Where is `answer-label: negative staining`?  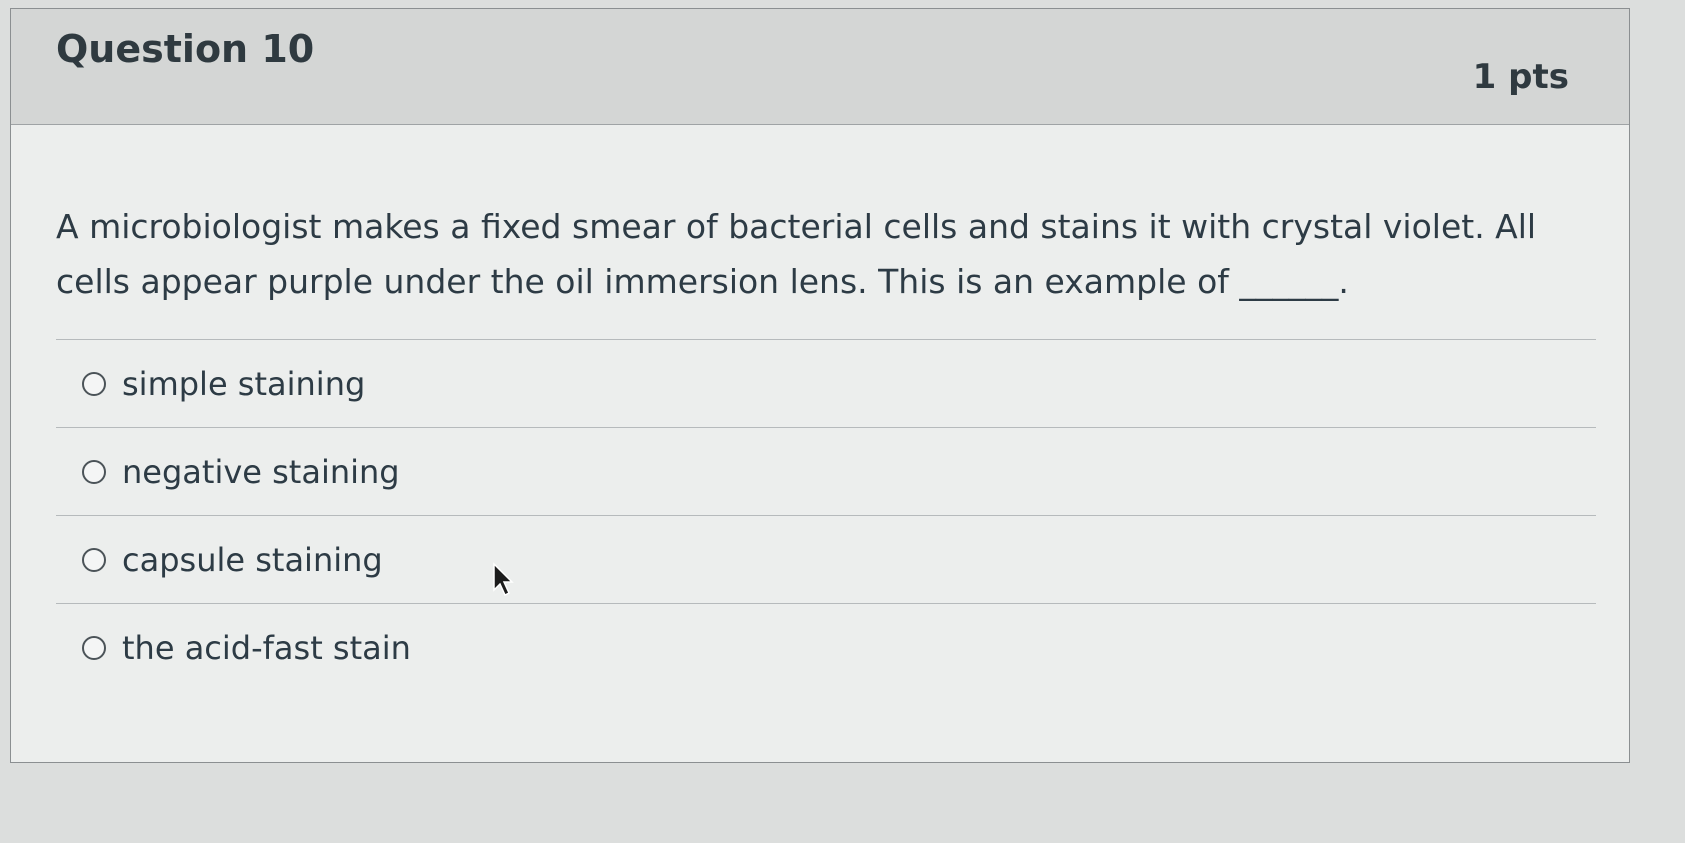
answer-label: negative staining is located at coordinates (261, 471).